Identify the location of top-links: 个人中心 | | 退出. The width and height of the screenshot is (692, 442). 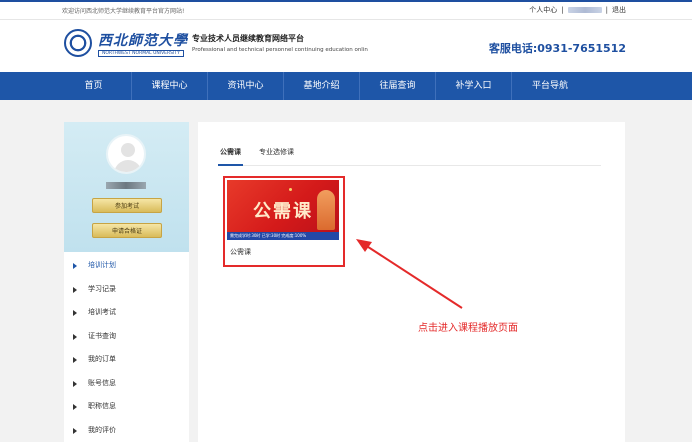
(577, 10).